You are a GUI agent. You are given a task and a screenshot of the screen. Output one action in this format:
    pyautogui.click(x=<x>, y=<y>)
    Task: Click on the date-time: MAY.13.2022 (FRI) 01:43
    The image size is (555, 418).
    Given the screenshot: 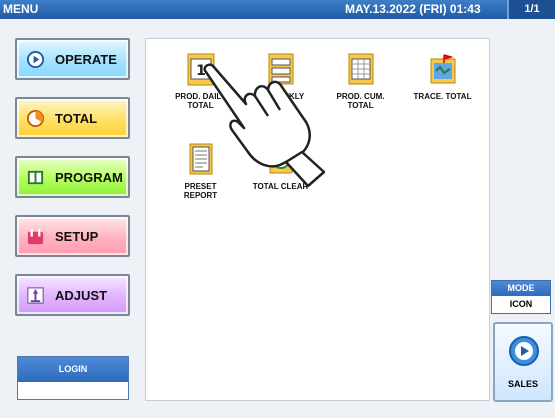 What is the action you would take?
    pyautogui.click(x=413, y=9)
    